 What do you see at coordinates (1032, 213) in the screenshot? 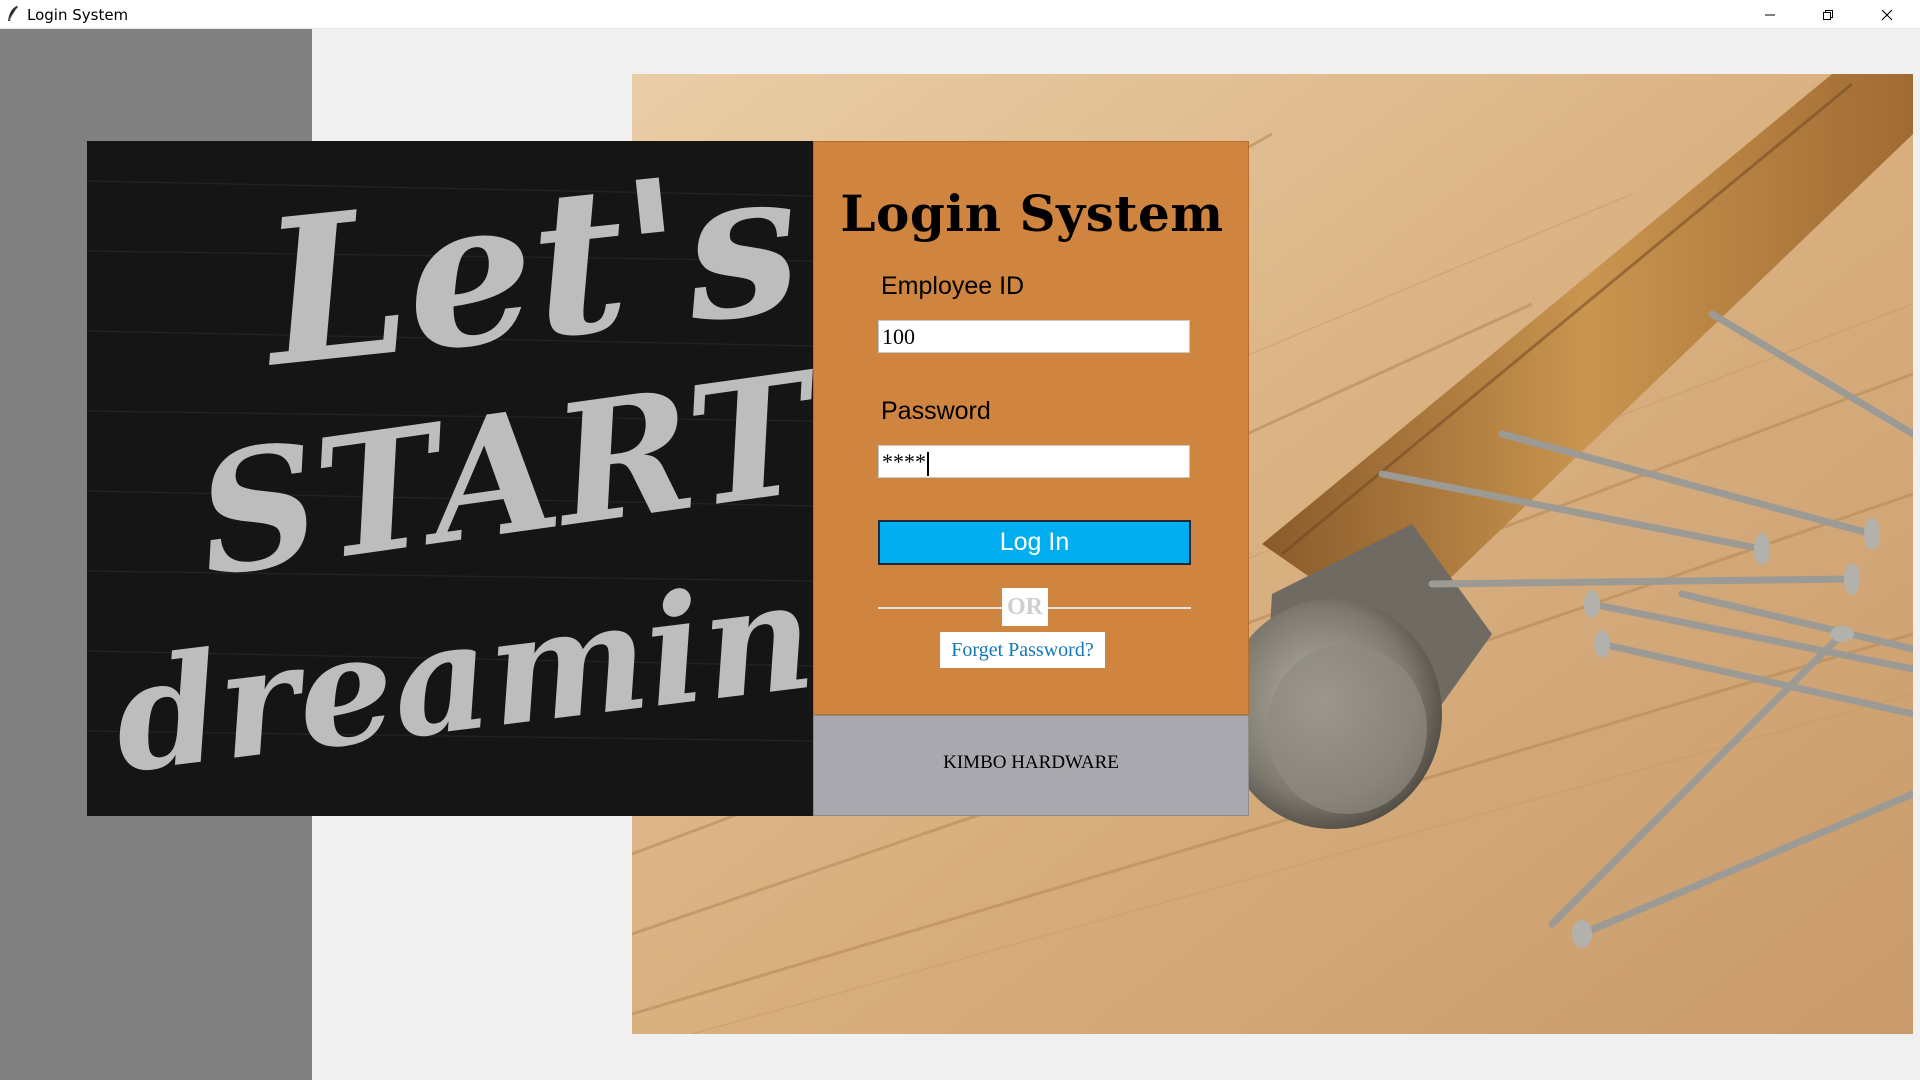
I see `login-title: Login System` at bounding box center [1032, 213].